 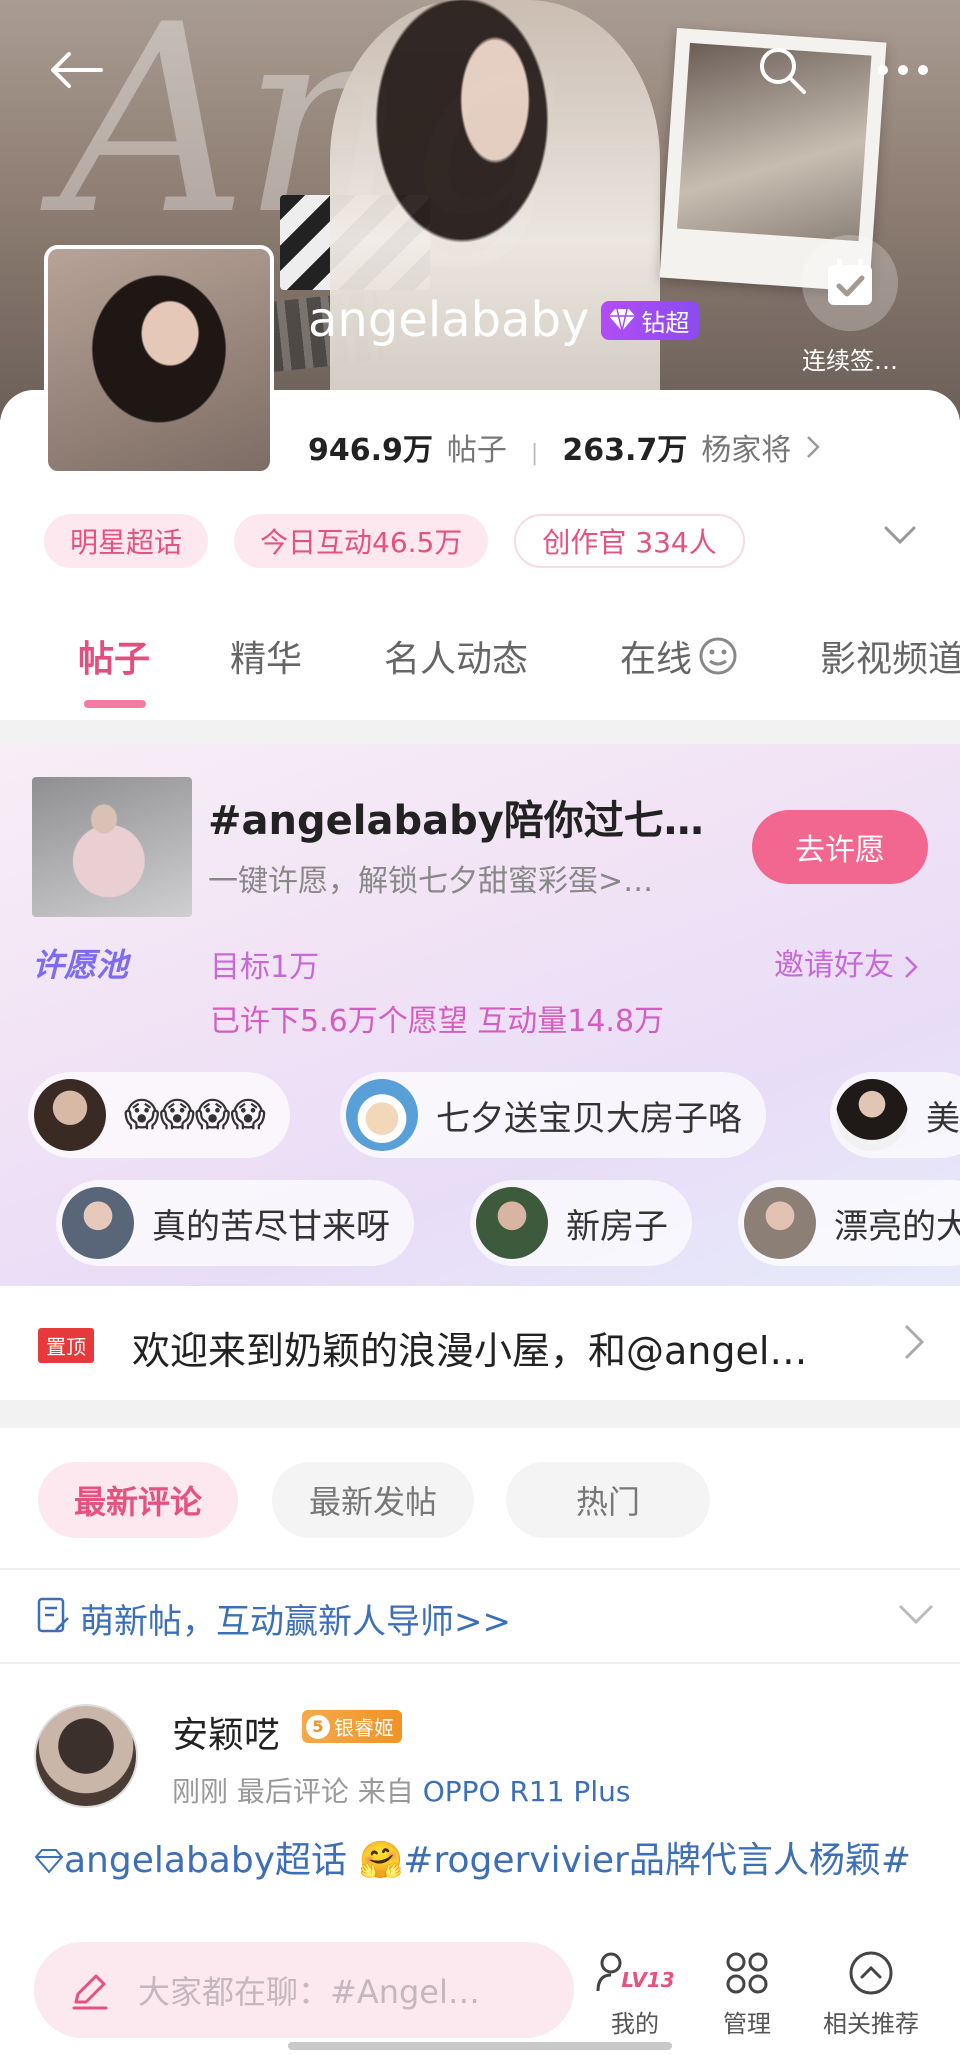 What do you see at coordinates (114, 656) in the screenshot?
I see `tab-posts: 帖子` at bounding box center [114, 656].